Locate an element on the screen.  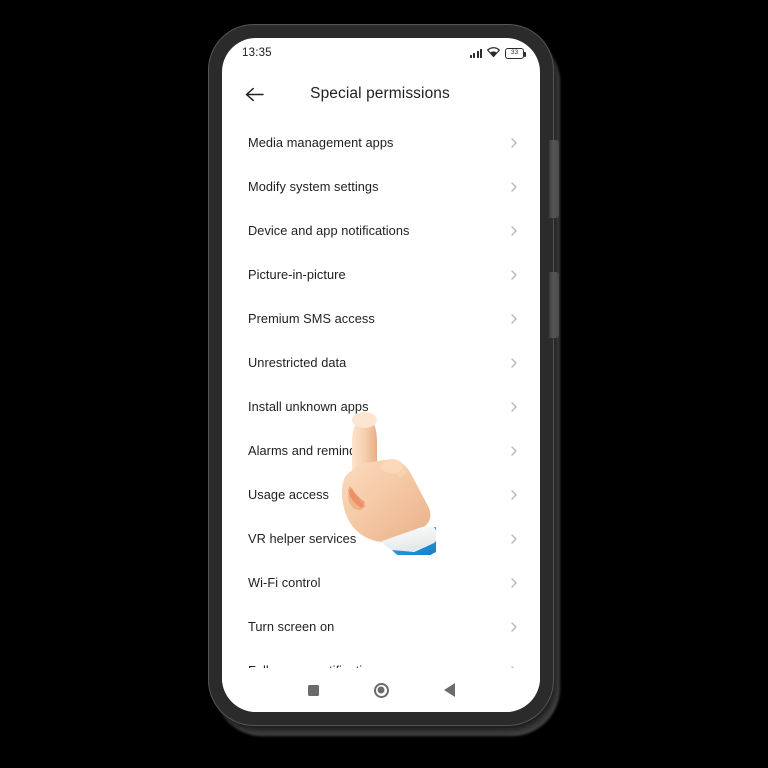
list-item-media-management-apps: Media management apps is located at coordinates (381, 142).